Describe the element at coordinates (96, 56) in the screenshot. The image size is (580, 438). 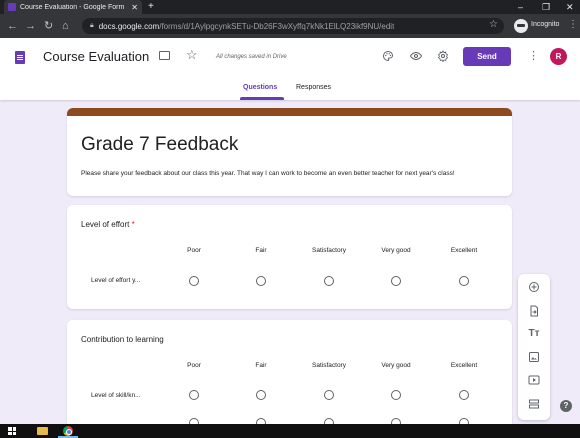
I see `form-document-title: Course Evaluation` at that location.